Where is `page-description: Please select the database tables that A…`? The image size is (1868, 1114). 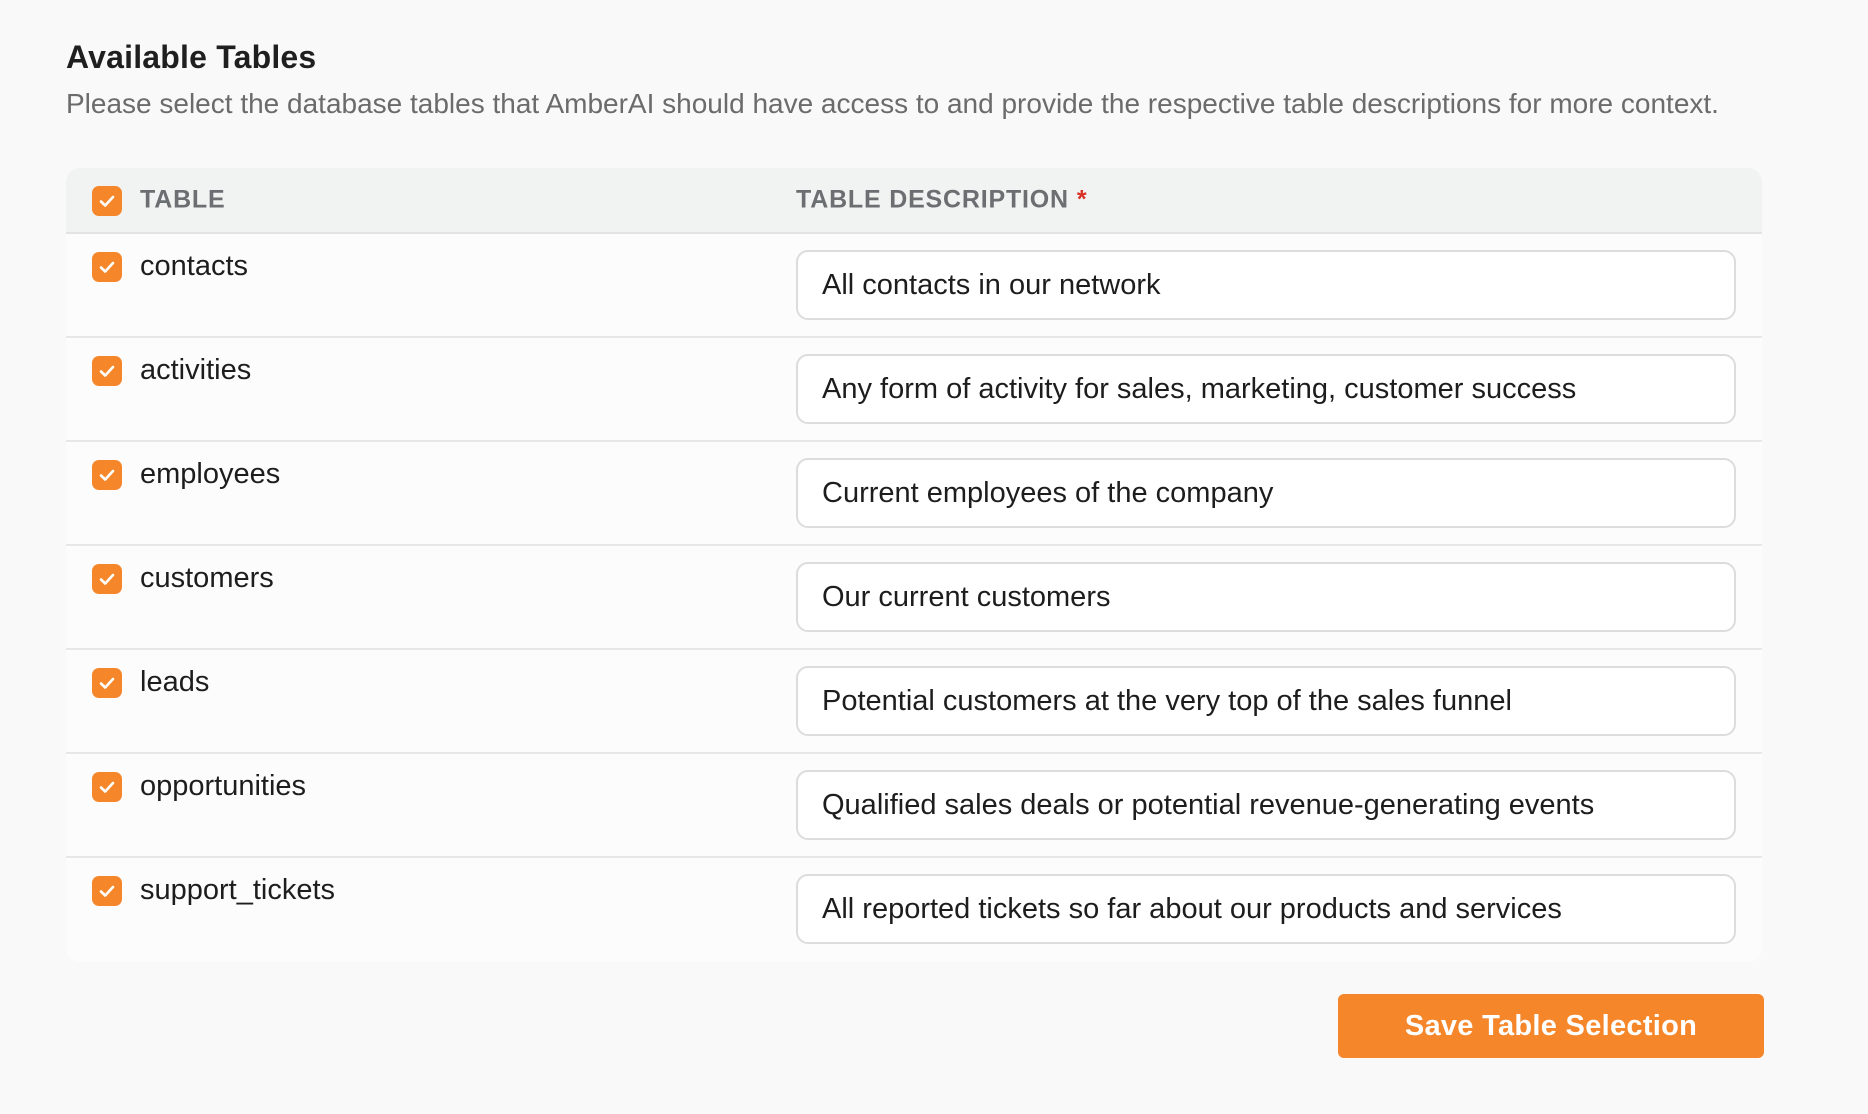 page-description: Please select the database tables that A… is located at coordinates (892, 103).